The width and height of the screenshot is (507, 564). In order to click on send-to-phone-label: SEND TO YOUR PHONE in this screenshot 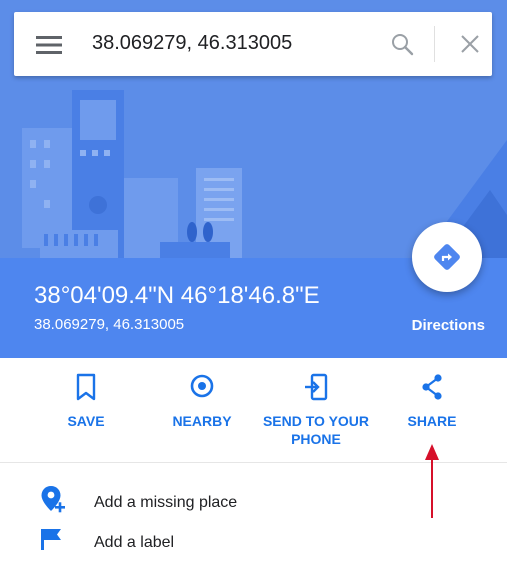, I will do `click(316, 430)`.